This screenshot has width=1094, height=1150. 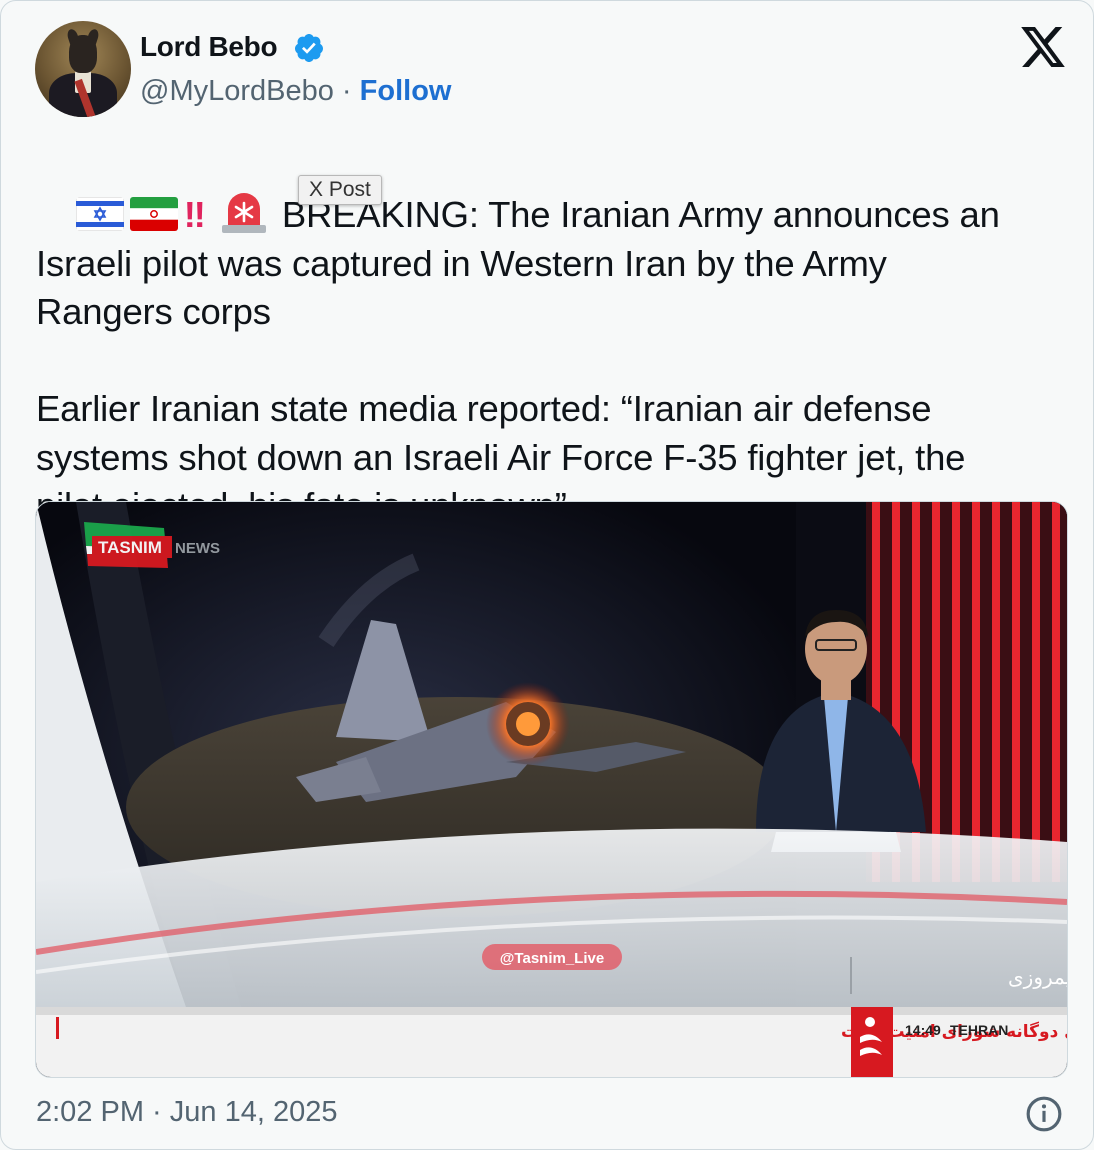 I want to click on israel-flag-icon, so click(x=99, y=213).